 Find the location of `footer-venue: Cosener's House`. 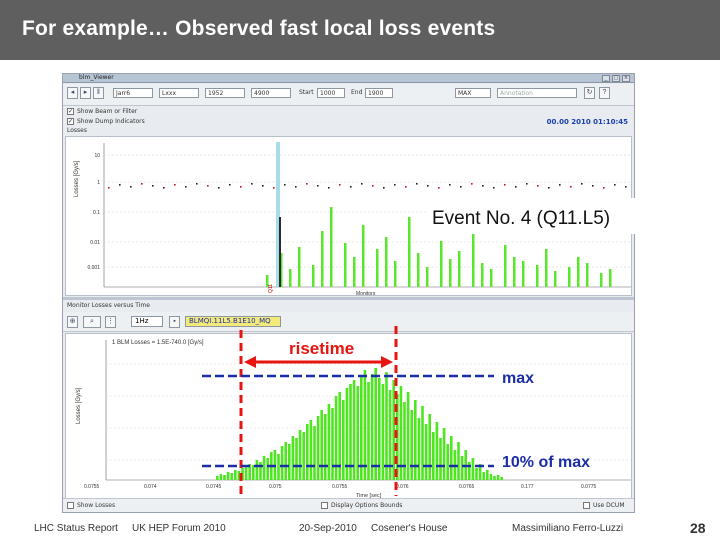

footer-venue: Cosener's House is located at coordinates (409, 528).